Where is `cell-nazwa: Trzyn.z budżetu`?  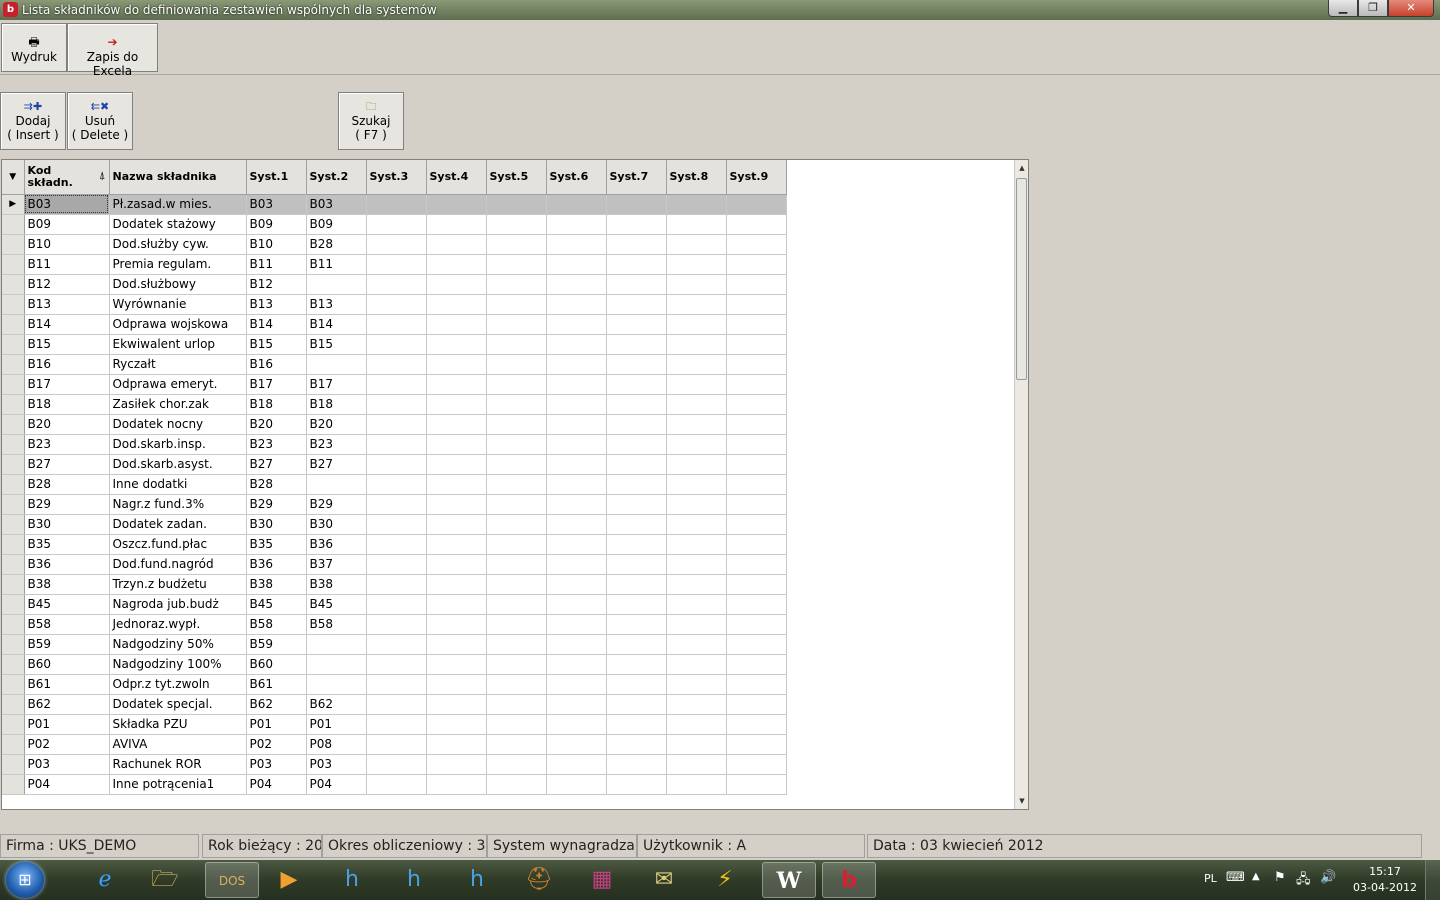
cell-nazwa: Trzyn.z budżetu is located at coordinates (178, 584).